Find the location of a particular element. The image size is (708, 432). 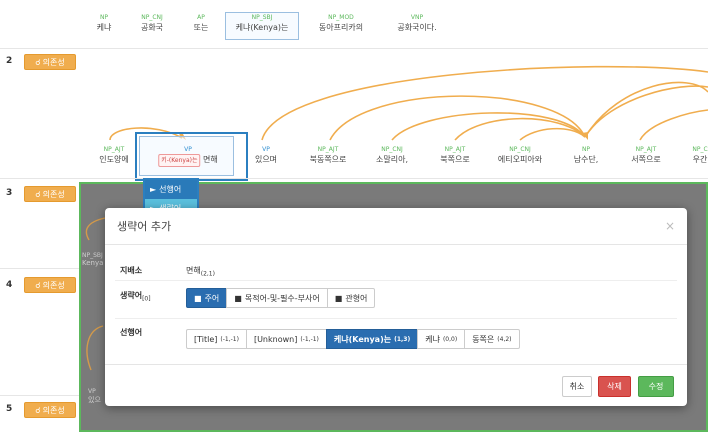

governor-label: 지배소 is located at coordinates (131, 270).